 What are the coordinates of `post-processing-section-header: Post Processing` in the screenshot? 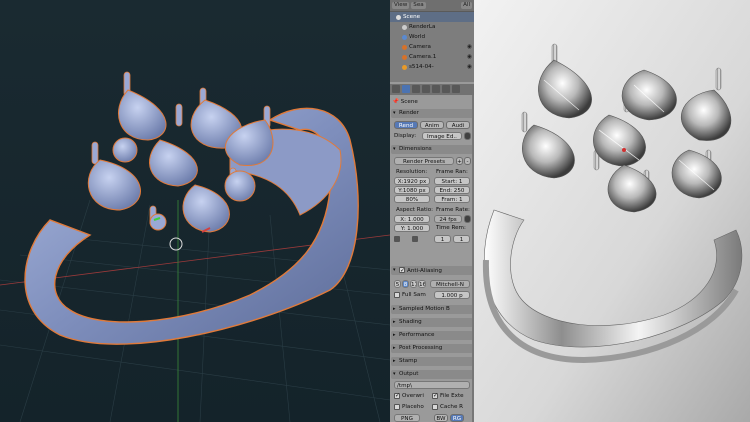 It's located at (432, 348).